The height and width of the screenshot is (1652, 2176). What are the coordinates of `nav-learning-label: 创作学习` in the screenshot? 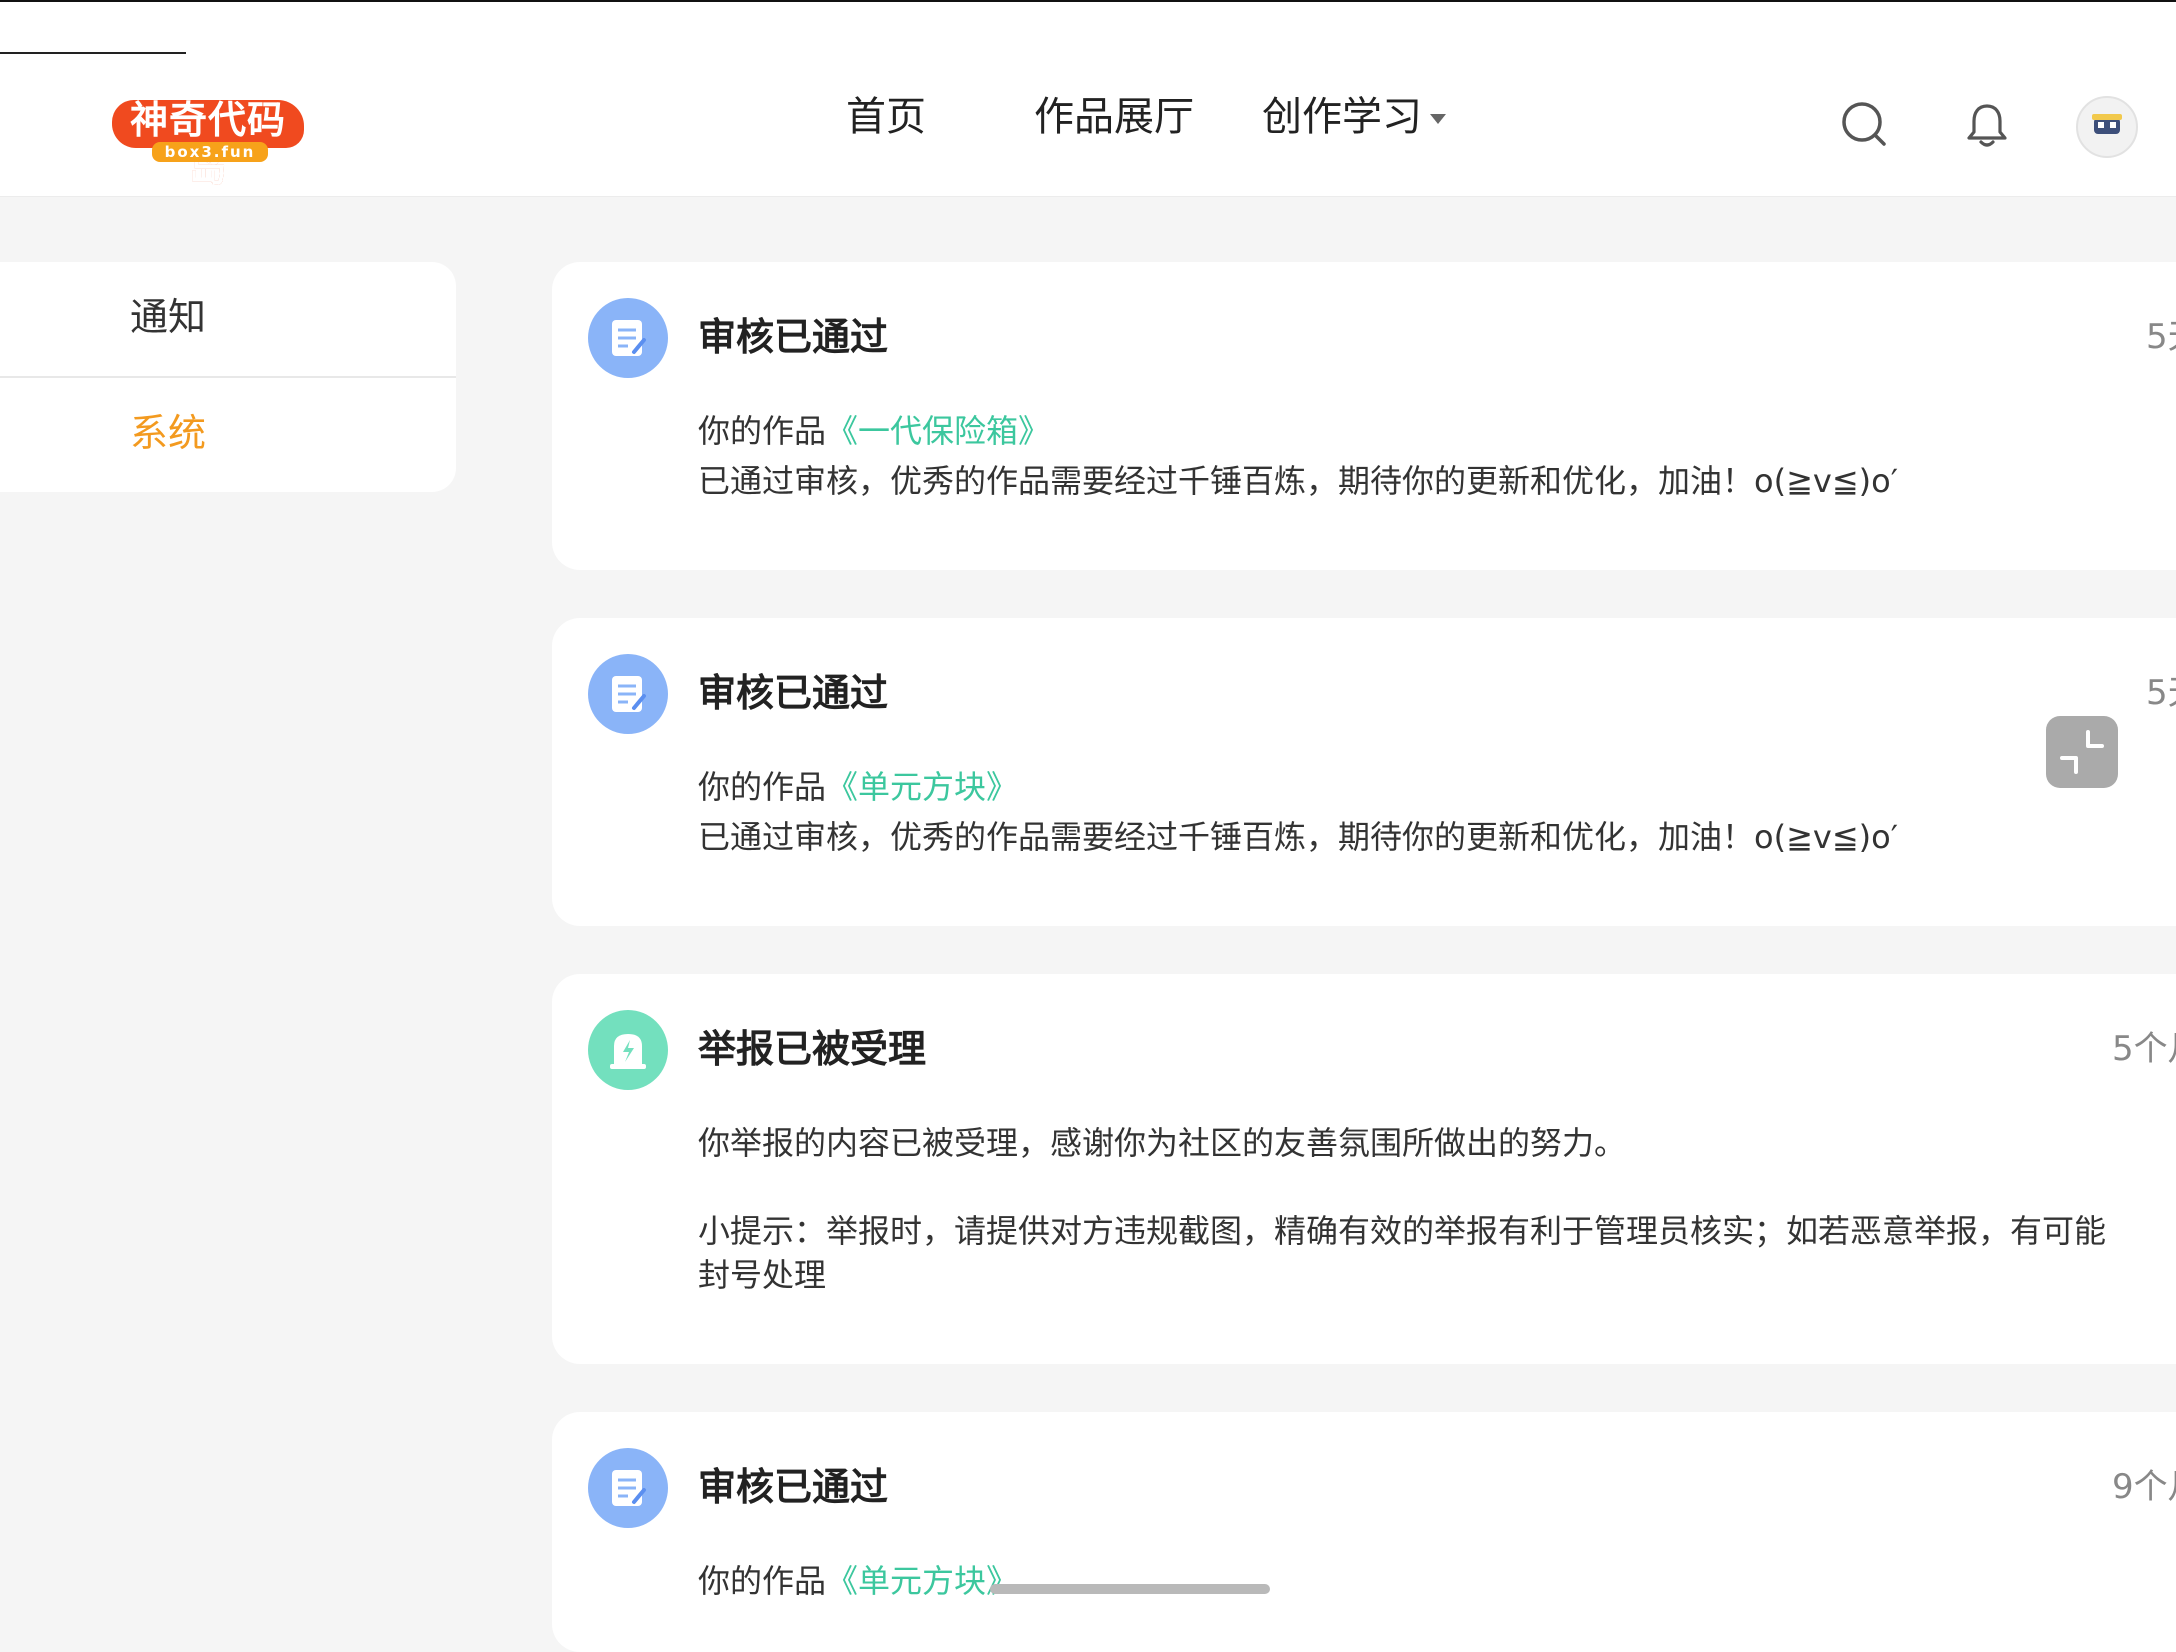 It's located at (1342, 117).